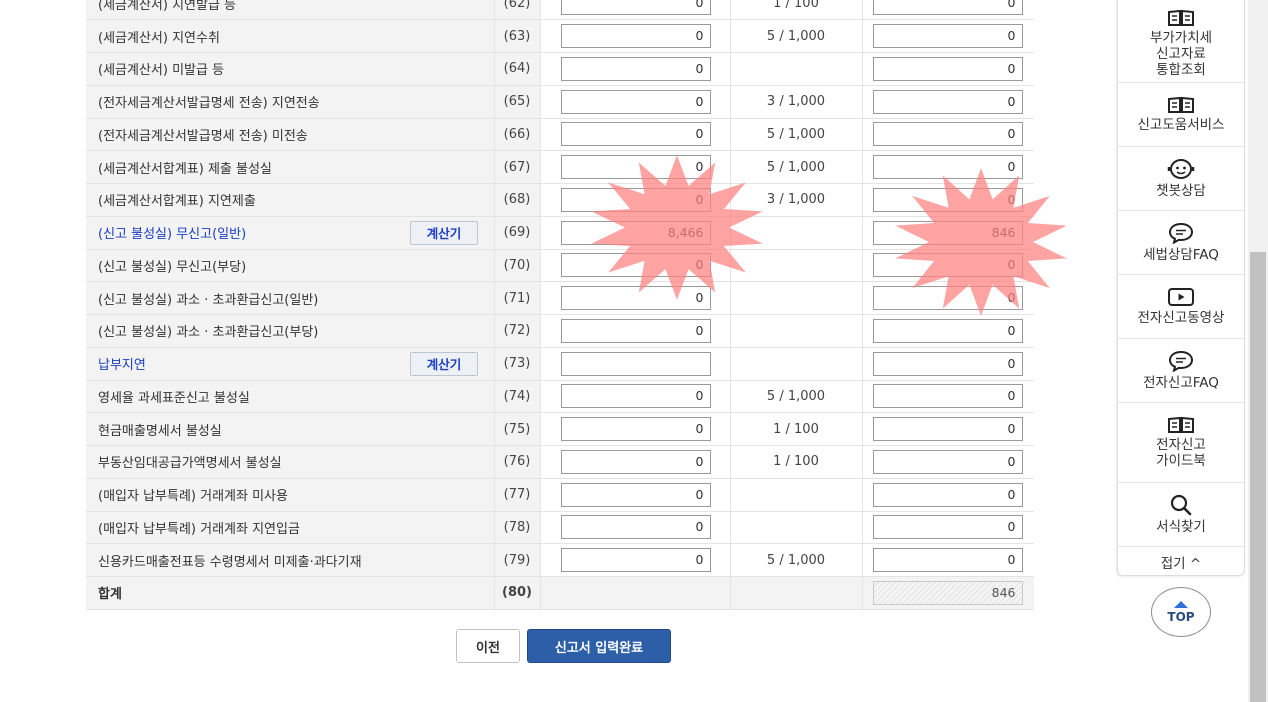 The height and width of the screenshot is (702, 1268). I want to click on item-label: (신고 불성실) 무신고(일반), so click(172, 234).